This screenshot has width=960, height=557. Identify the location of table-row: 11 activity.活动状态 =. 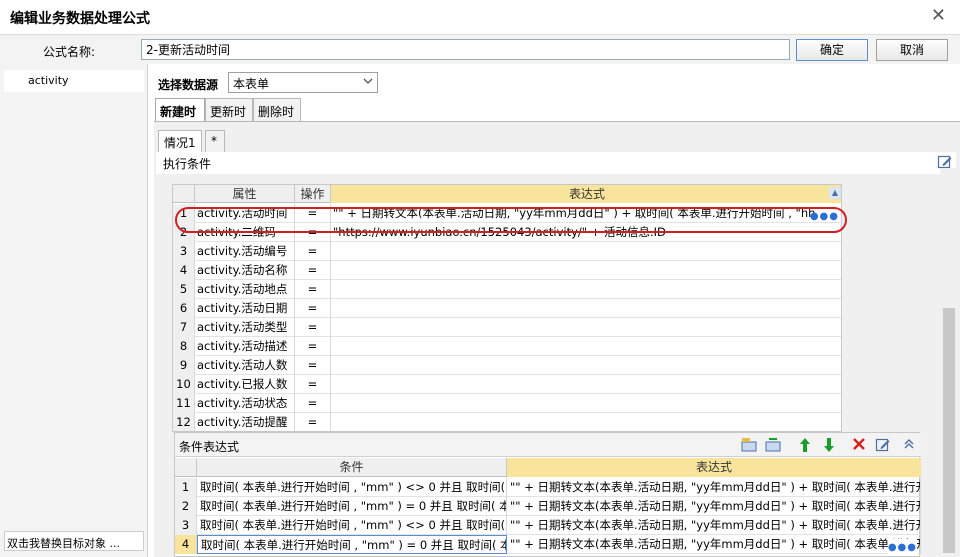
(507, 403).